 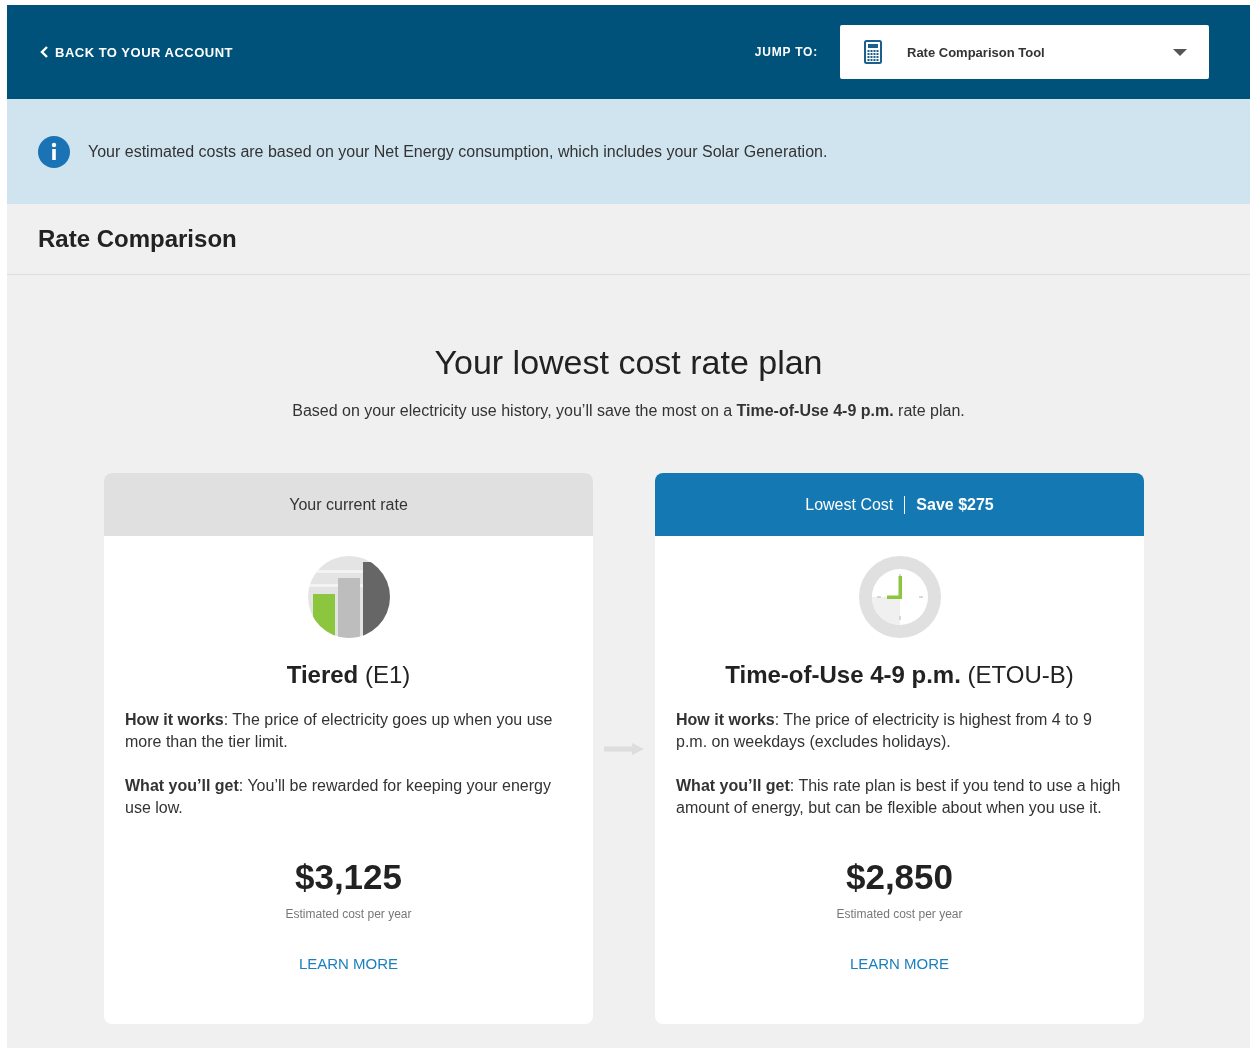 I want to click on back-link: BACK TO YOUR ACCOUNT, so click(x=137, y=52).